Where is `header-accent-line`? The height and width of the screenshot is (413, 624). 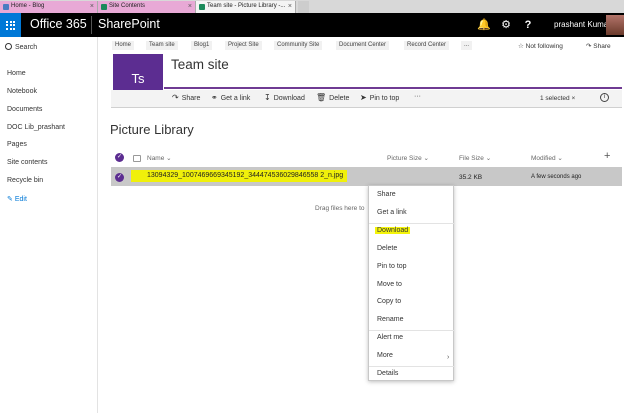 header-accent-line is located at coordinates (393, 88).